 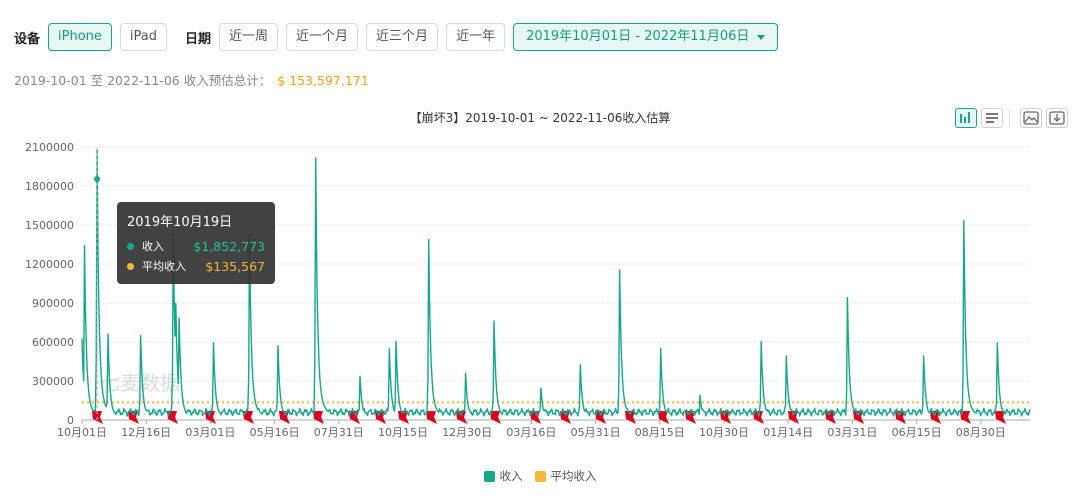 What do you see at coordinates (981, 432) in the screenshot?
I see `x-tick-label: 08月30日` at bounding box center [981, 432].